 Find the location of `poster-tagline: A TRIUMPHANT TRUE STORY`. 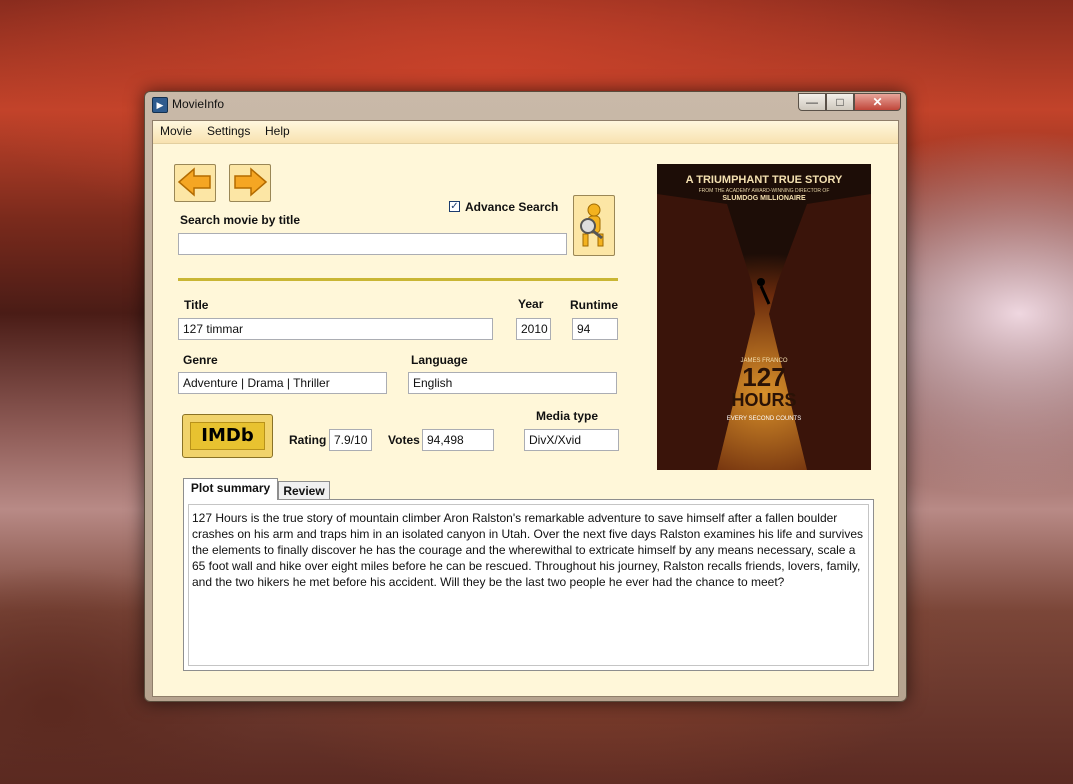

poster-tagline: A TRIUMPHANT TRUE STORY is located at coordinates (764, 180).